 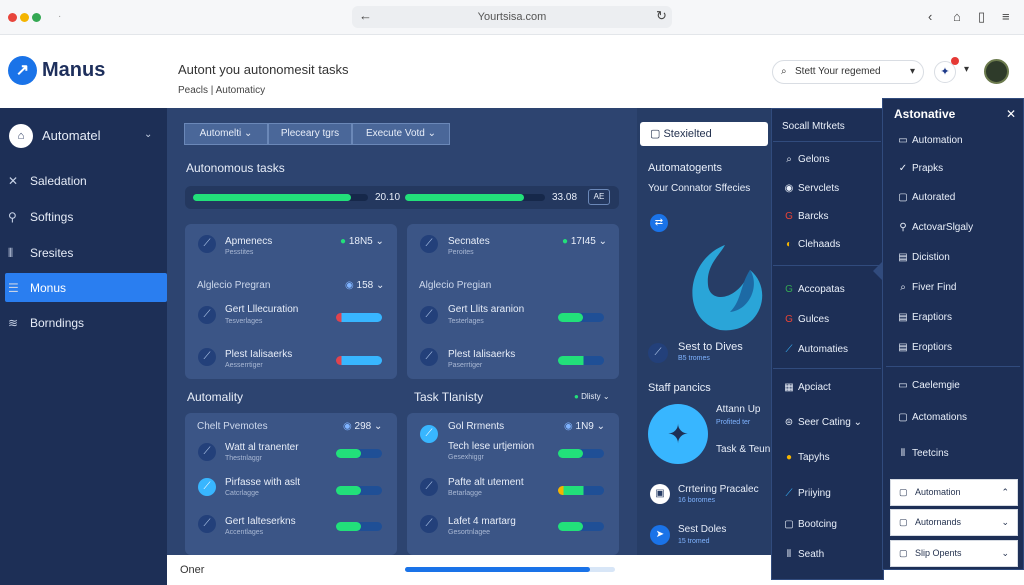 What do you see at coordinates (923, 318) in the screenshot?
I see `menu-item: ▤ Eraptiors` at bounding box center [923, 318].